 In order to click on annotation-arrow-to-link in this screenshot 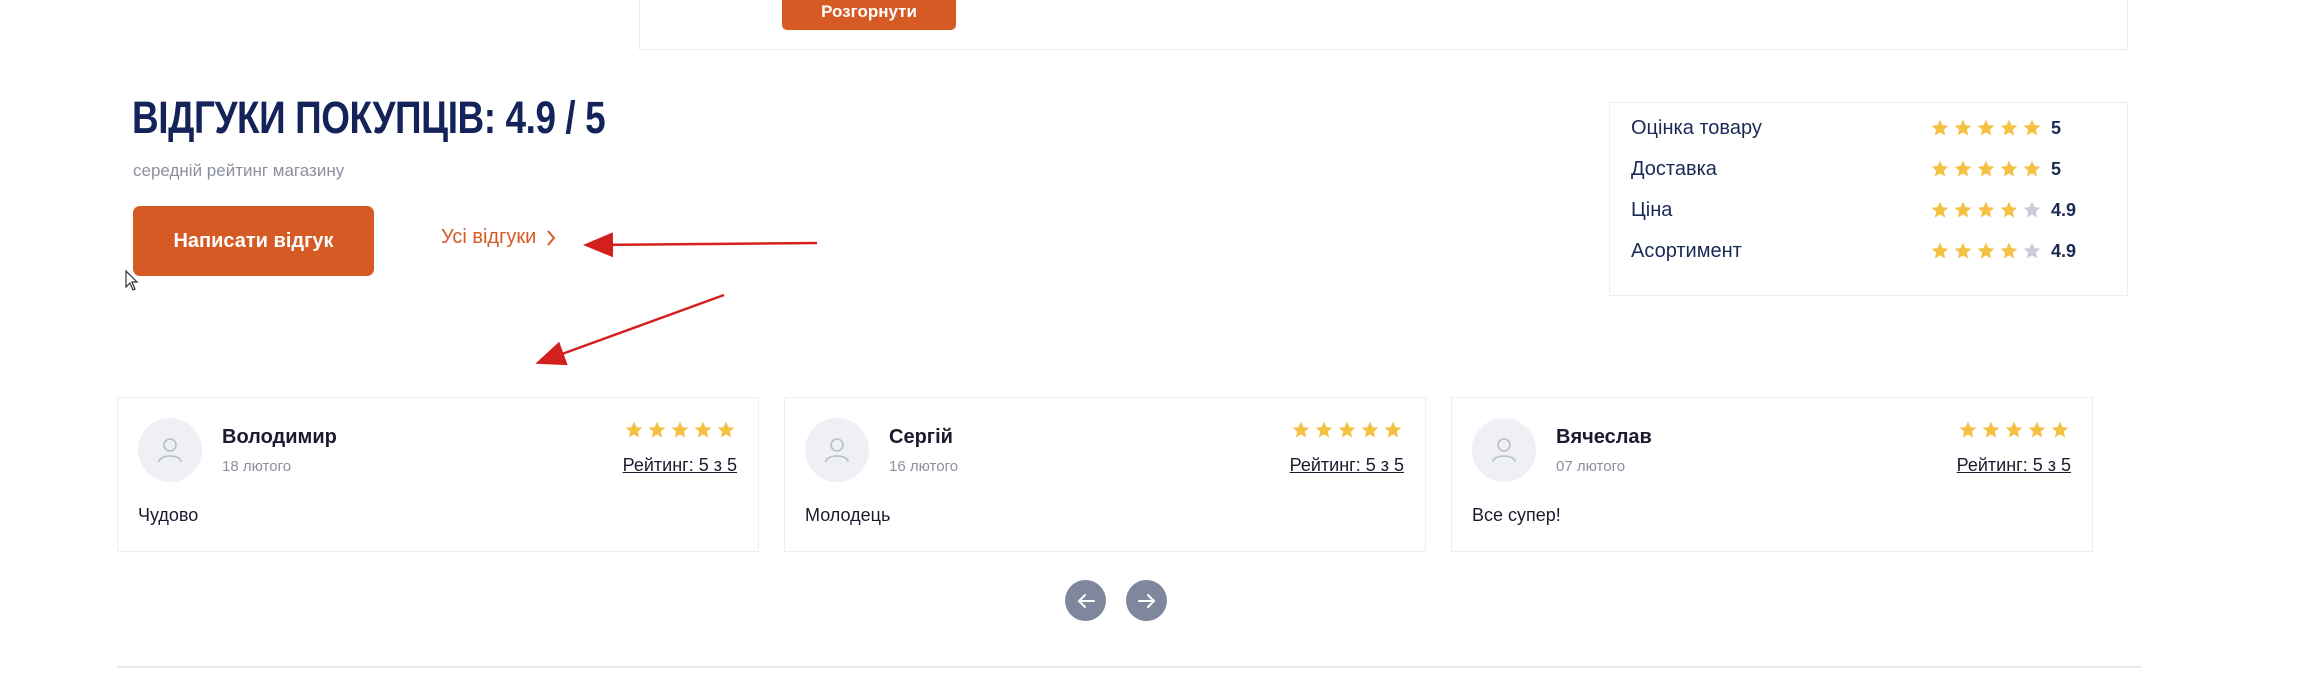, I will do `click(700, 245)`.